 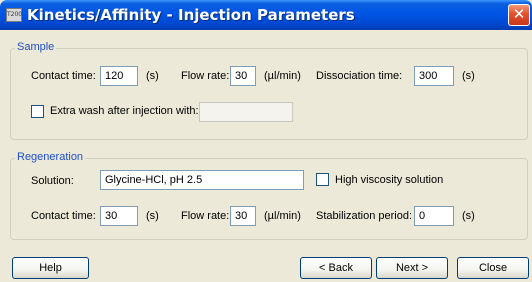 What do you see at coordinates (243, 76) in the screenshot?
I see `sample-flow-rate-input: 30` at bounding box center [243, 76].